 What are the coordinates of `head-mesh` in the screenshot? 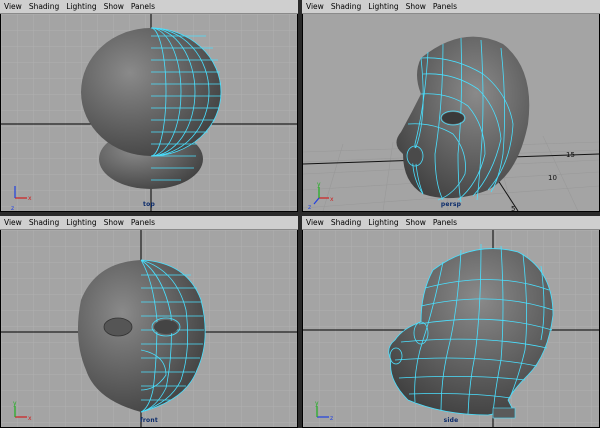 It's located at (151, 108).